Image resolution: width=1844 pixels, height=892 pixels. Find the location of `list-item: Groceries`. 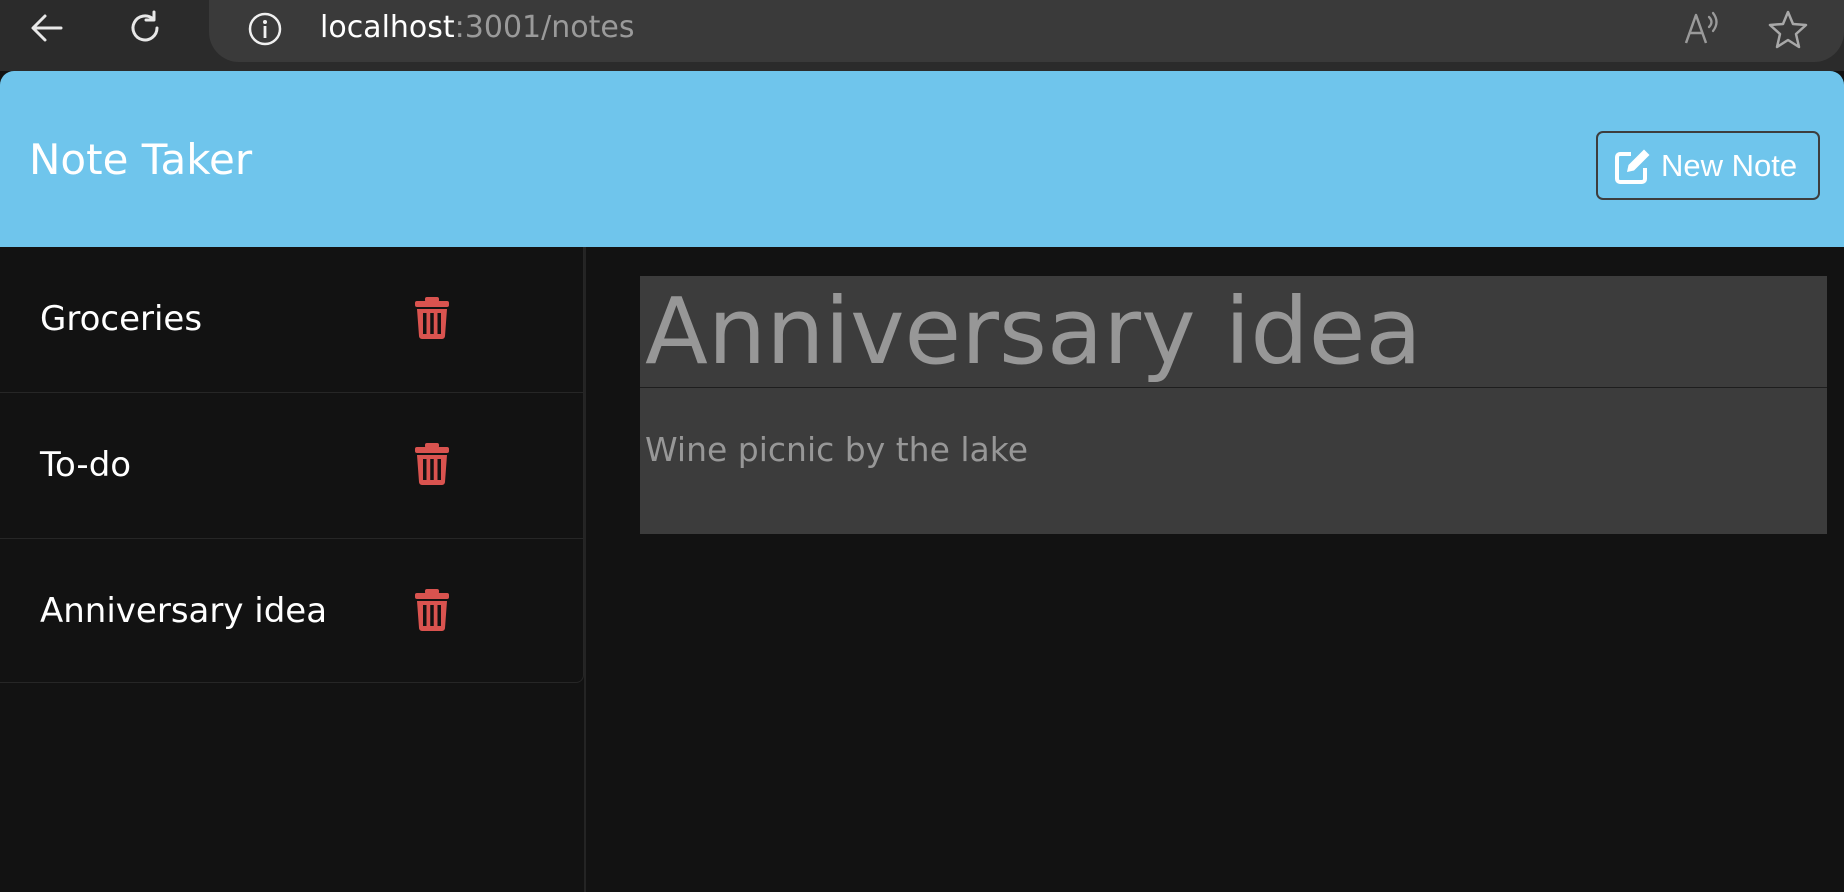

list-item: Groceries is located at coordinates (291, 320).